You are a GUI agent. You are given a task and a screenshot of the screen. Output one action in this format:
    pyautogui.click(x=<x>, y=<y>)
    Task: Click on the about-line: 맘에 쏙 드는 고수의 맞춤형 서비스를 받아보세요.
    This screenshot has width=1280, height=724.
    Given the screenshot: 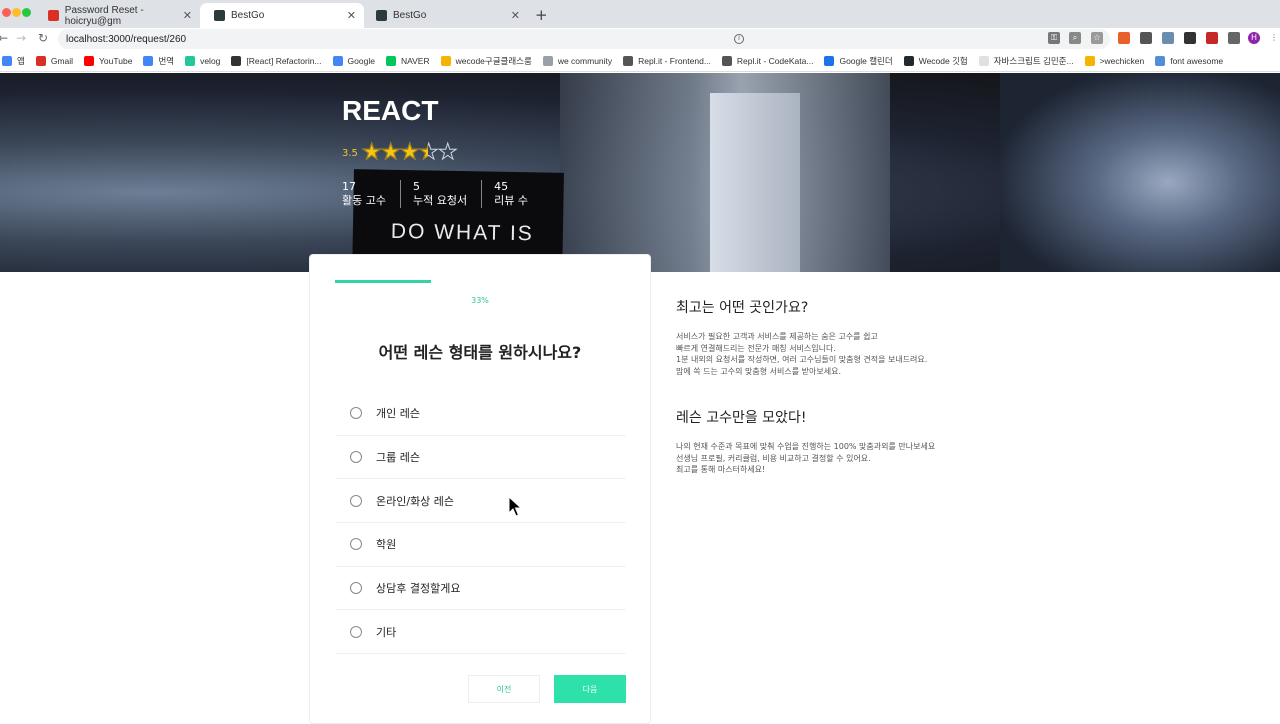 What is the action you would take?
    pyautogui.click(x=758, y=371)
    